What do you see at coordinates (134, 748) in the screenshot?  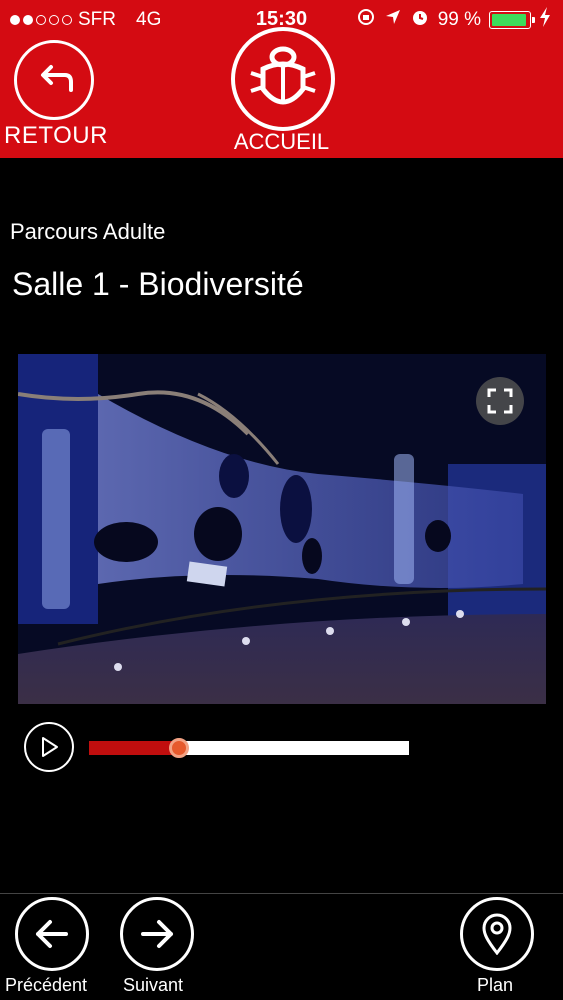 I see `progress-played` at bounding box center [134, 748].